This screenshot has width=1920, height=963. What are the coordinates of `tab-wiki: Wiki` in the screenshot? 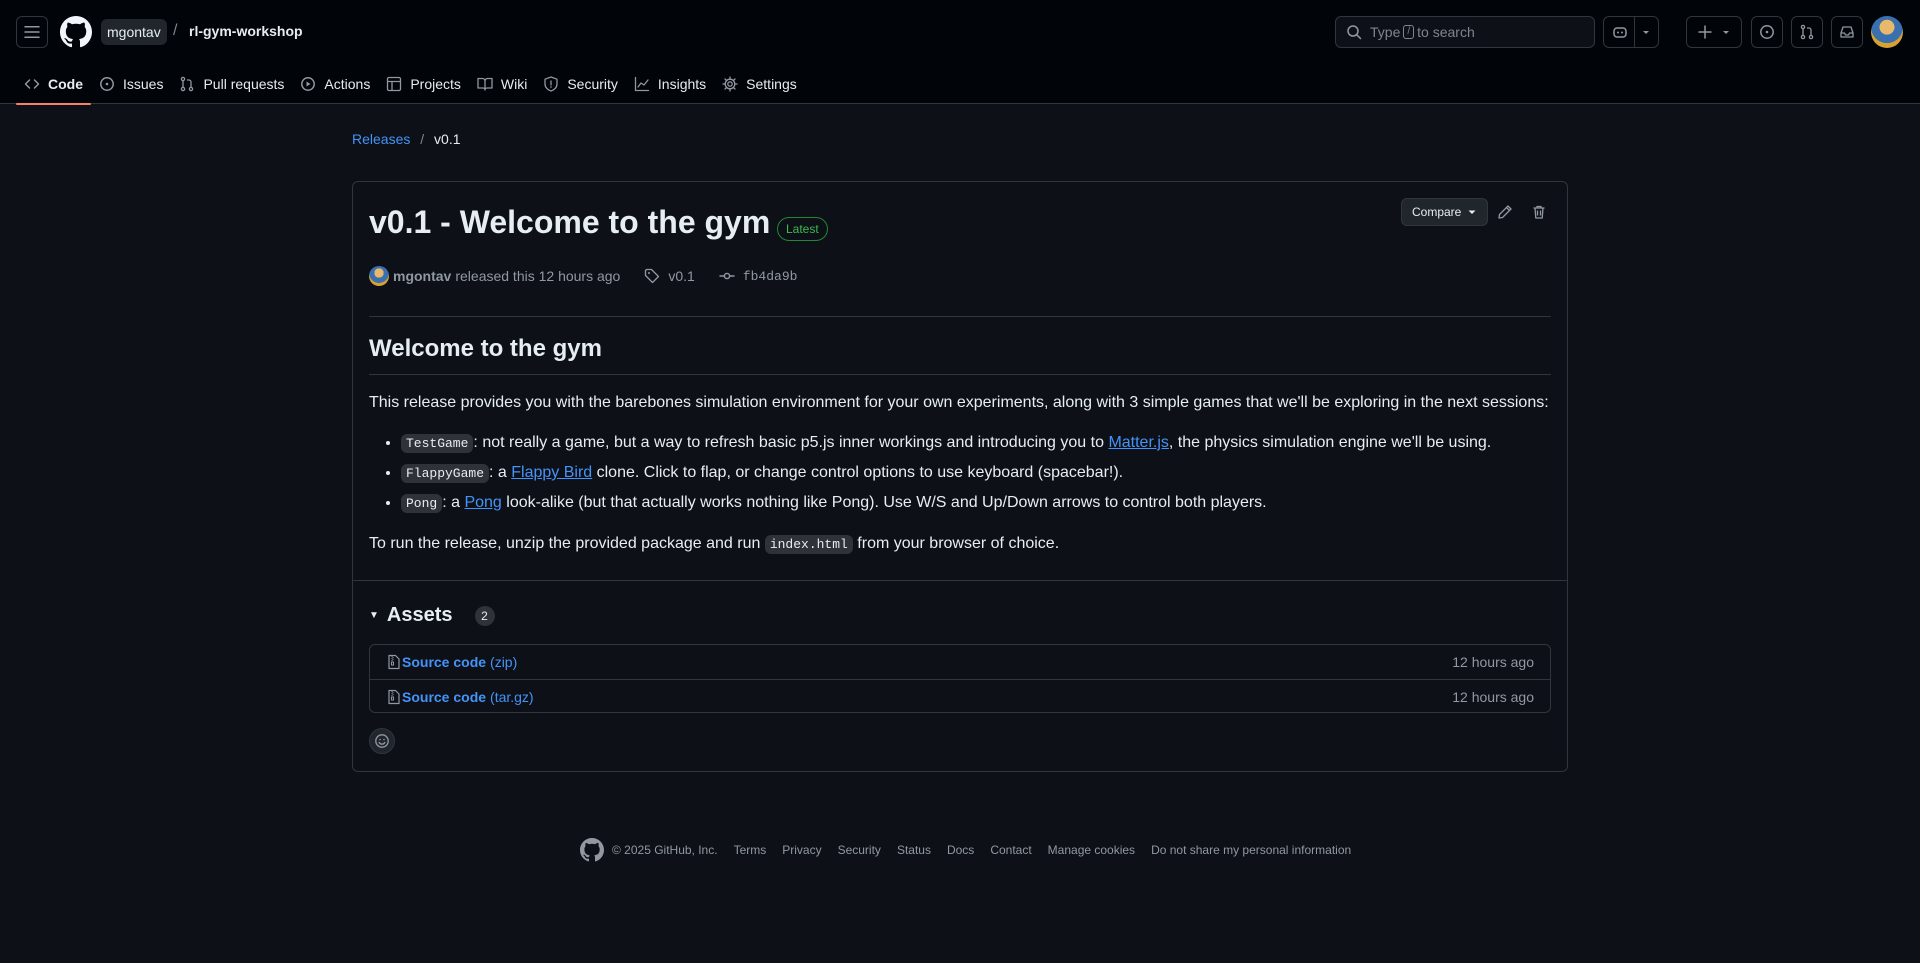 It's located at (502, 84).